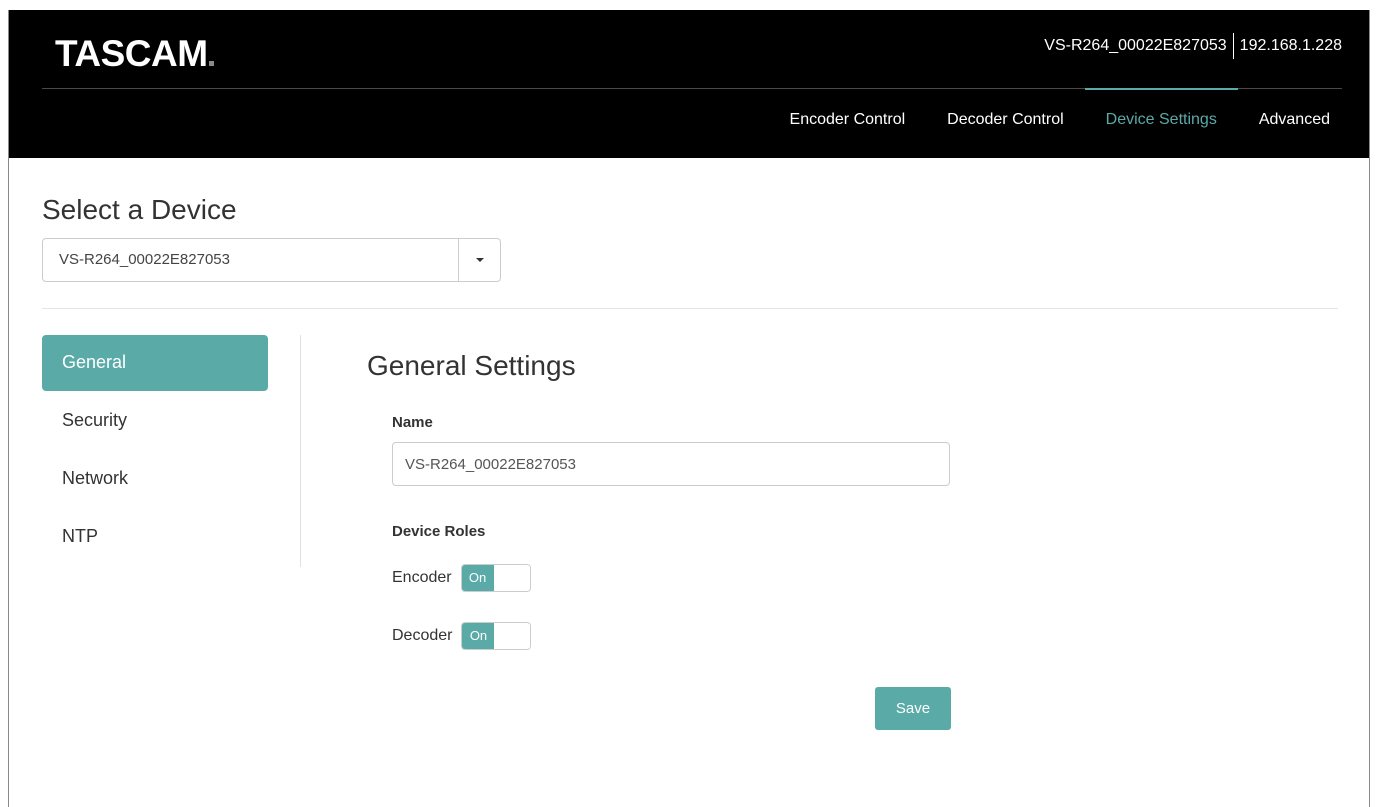 The image size is (1376, 807). I want to click on encoder-role-label: Encoder, so click(422, 577).